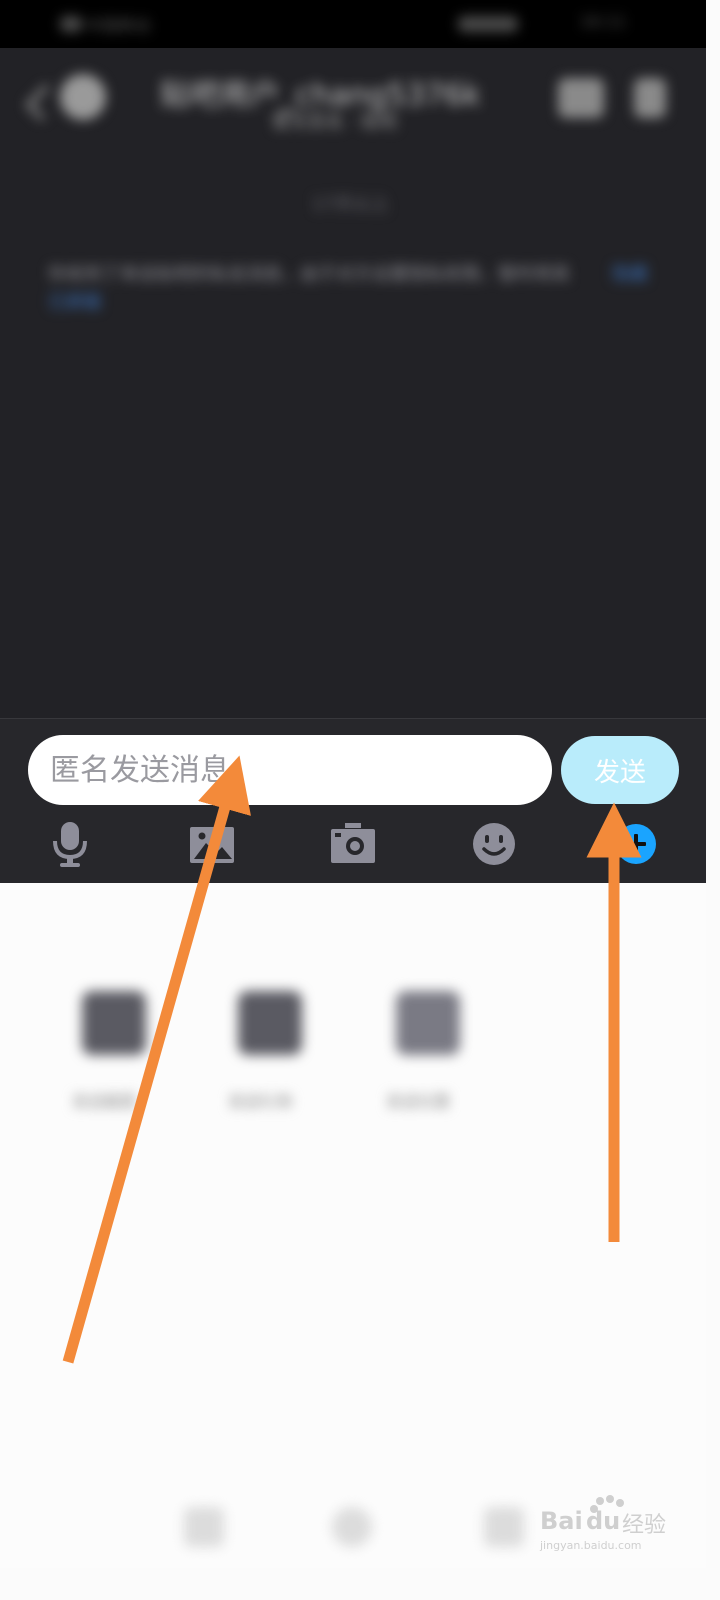 The width and height of the screenshot is (720, 1600). I want to click on status-time: 16:11, so click(603, 21).